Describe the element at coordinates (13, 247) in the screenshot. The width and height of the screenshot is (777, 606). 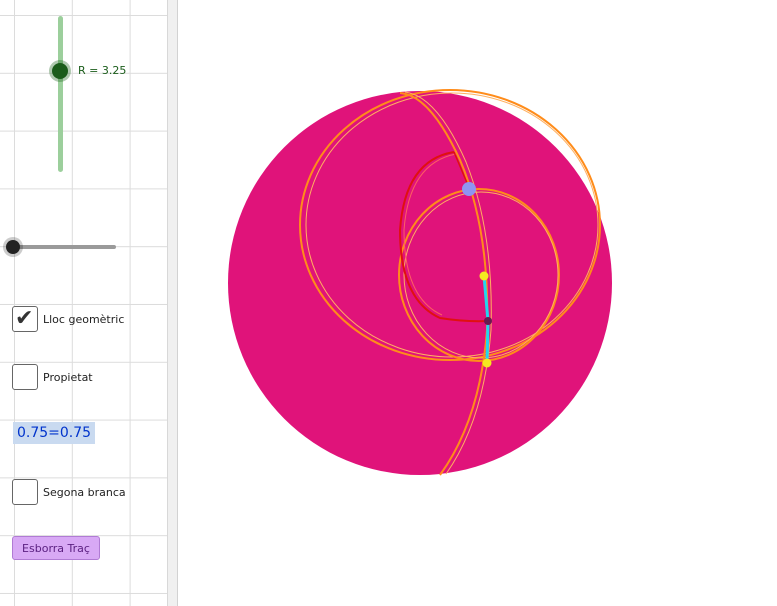
I see `horizontal-slider-knob` at that location.